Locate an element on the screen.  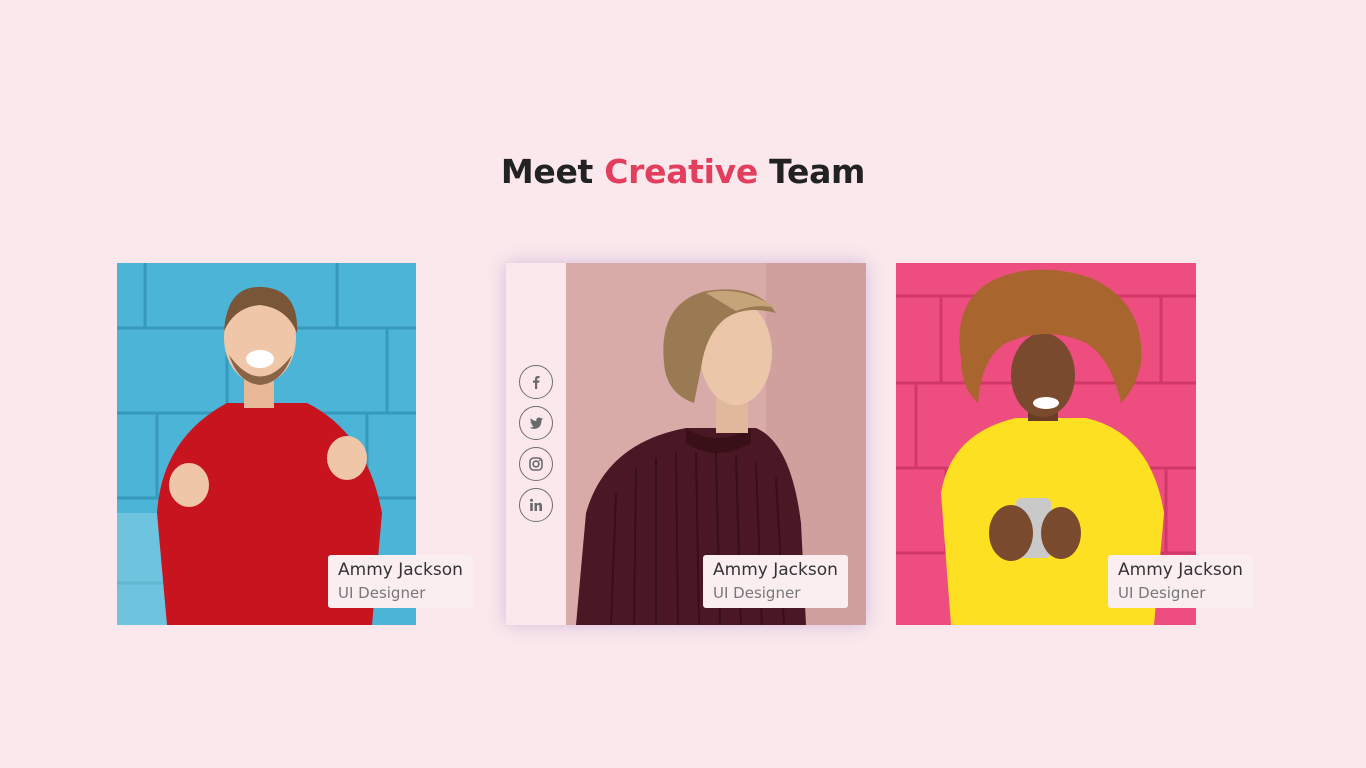
team-card-3: Ammy Jackson UI Designer is located at coordinates (1074, 444).